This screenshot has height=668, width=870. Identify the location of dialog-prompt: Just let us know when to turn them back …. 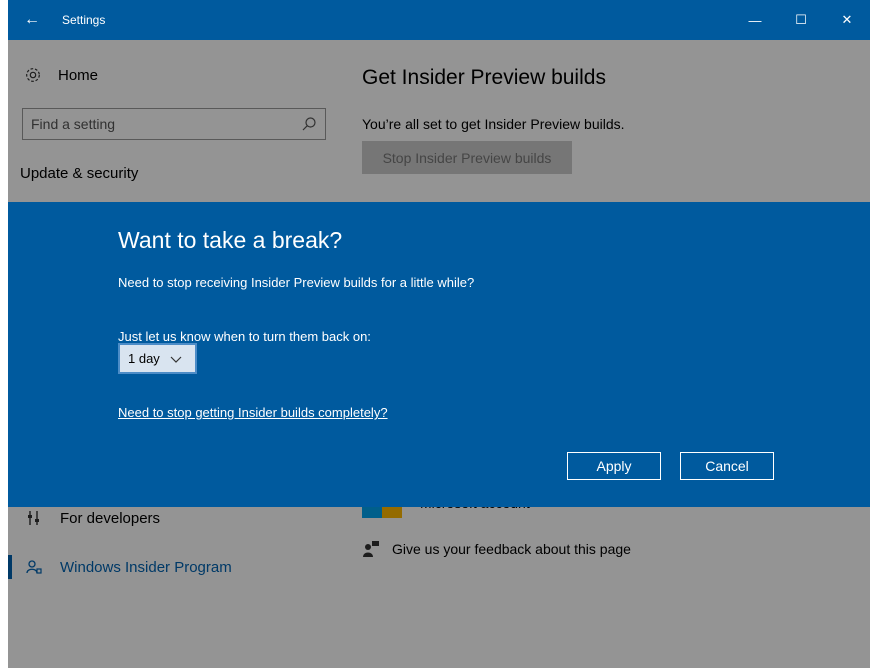
(244, 336).